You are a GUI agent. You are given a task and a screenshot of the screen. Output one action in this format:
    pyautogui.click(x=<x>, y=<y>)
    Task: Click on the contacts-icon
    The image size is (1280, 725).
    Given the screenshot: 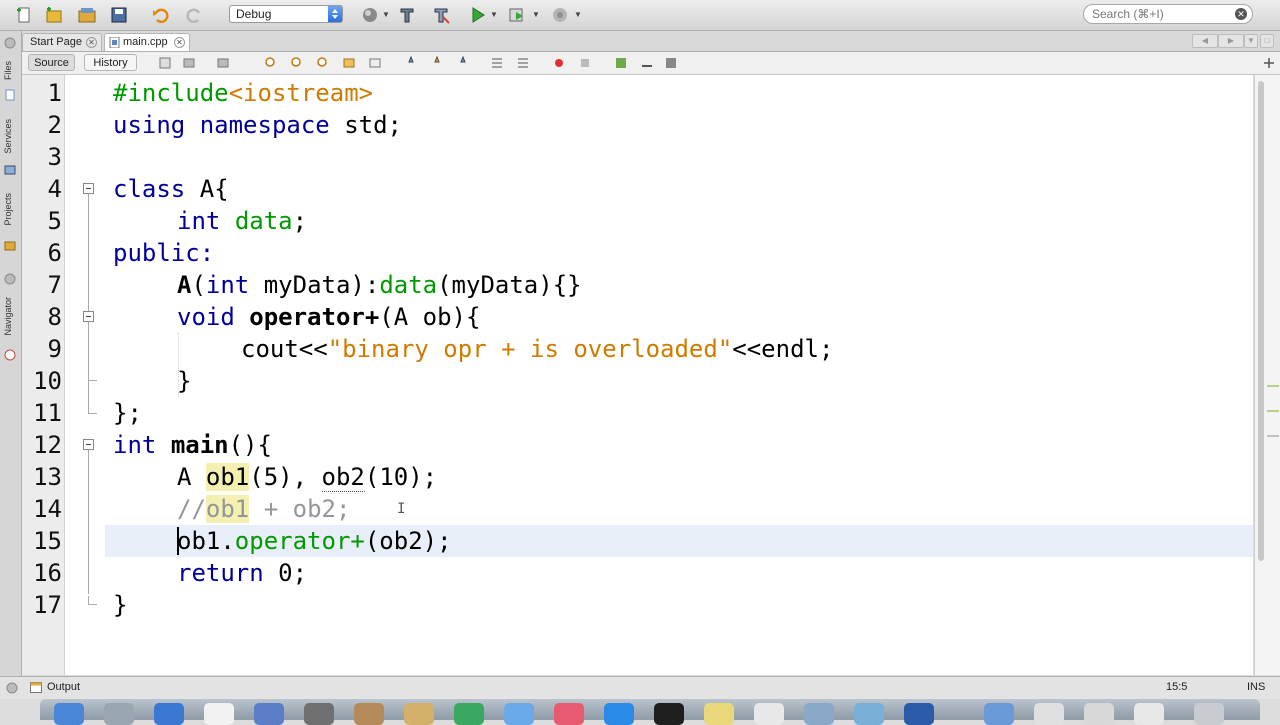 What is the action you would take?
    pyautogui.click(x=269, y=714)
    